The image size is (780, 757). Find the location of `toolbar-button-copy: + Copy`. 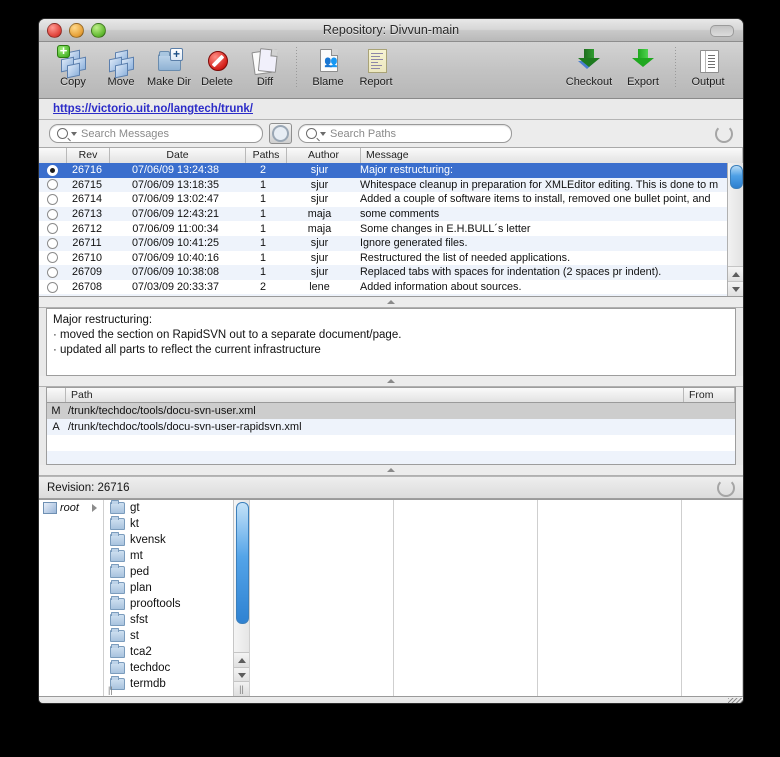

toolbar-button-copy: + Copy is located at coordinates (73, 66).